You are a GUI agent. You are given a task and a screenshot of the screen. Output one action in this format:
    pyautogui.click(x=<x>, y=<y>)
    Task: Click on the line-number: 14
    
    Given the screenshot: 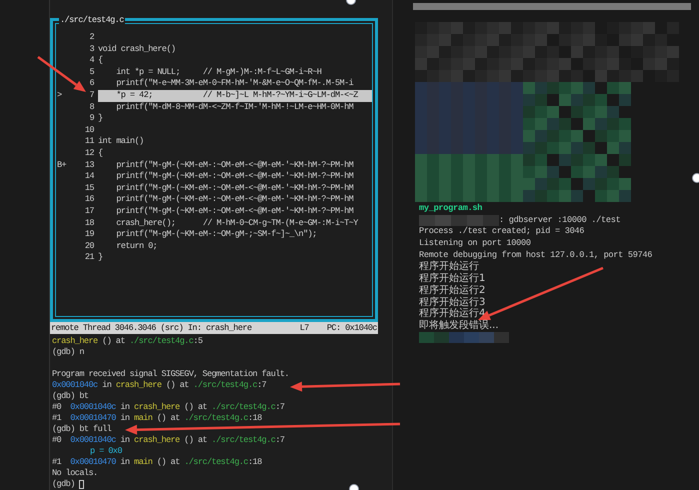 What is the action you would take?
    pyautogui.click(x=89, y=176)
    